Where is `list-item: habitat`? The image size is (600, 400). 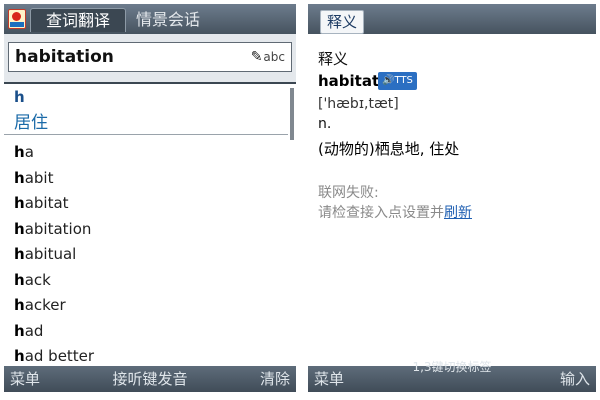 list-item: habitat is located at coordinates (54, 204).